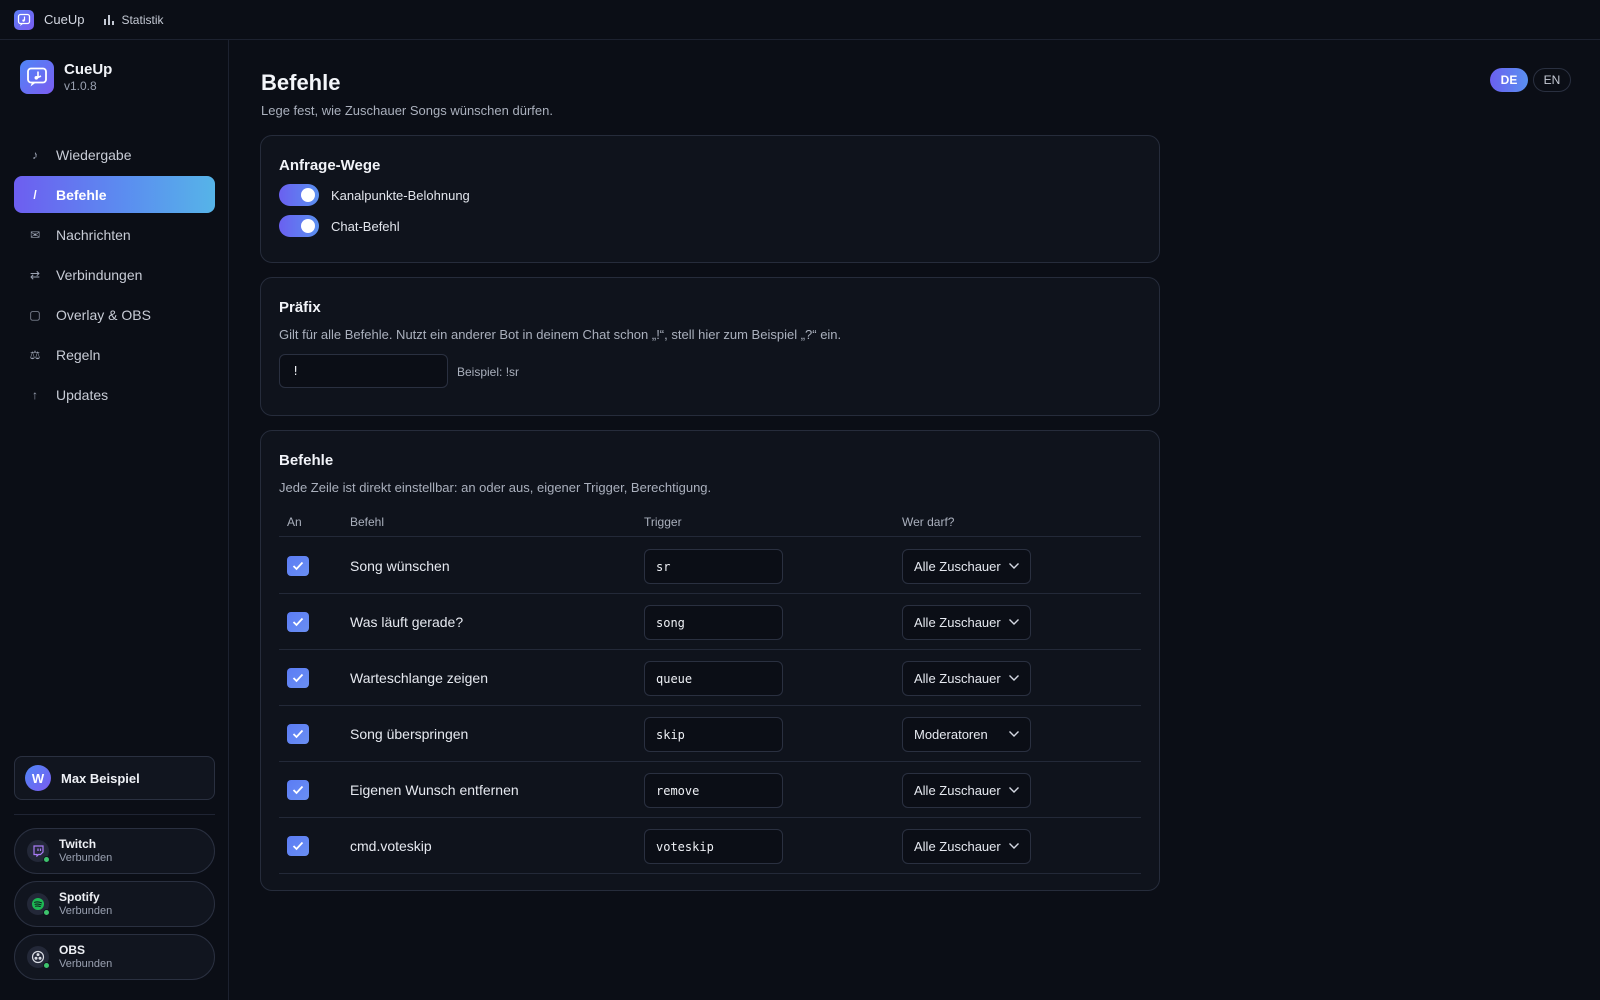  Describe the element at coordinates (114, 904) in the screenshot. I see `service-spotify: Spotify Verbunden` at that location.